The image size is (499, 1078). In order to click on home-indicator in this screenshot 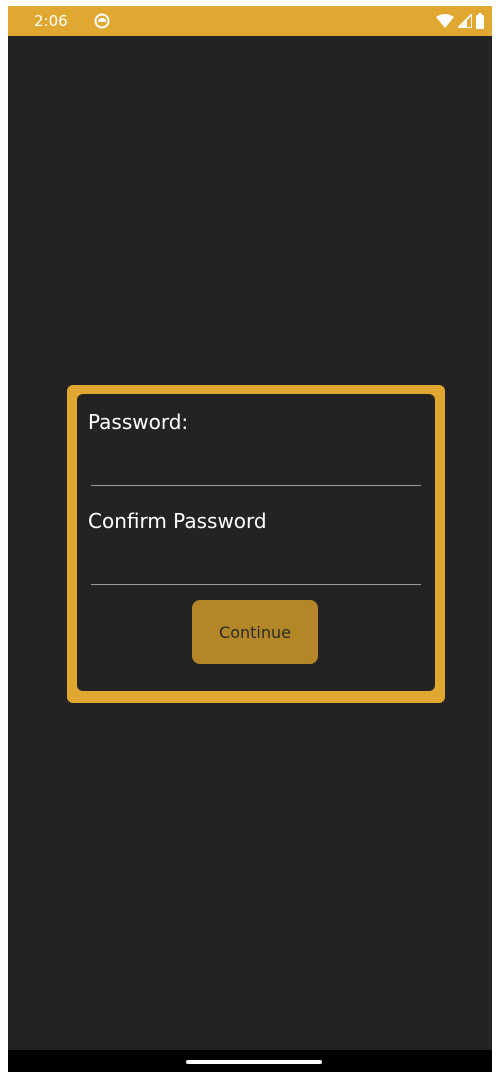, I will do `click(254, 1062)`.